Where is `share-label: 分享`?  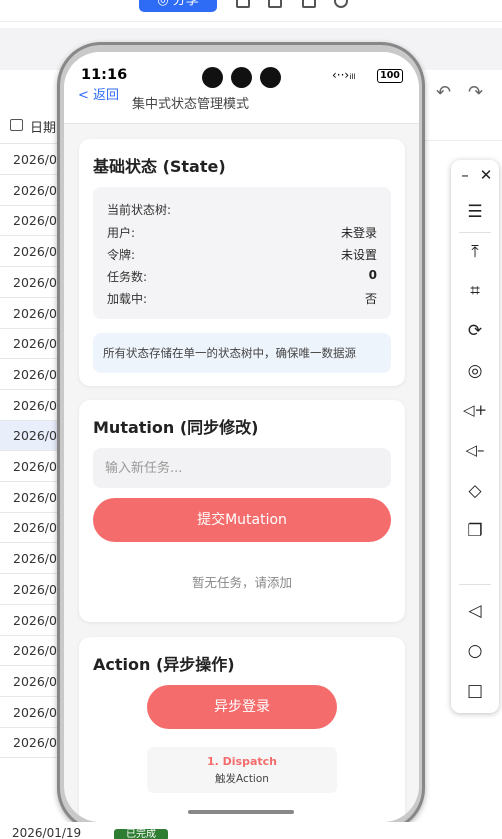 share-label: 分享 is located at coordinates (185, 4).